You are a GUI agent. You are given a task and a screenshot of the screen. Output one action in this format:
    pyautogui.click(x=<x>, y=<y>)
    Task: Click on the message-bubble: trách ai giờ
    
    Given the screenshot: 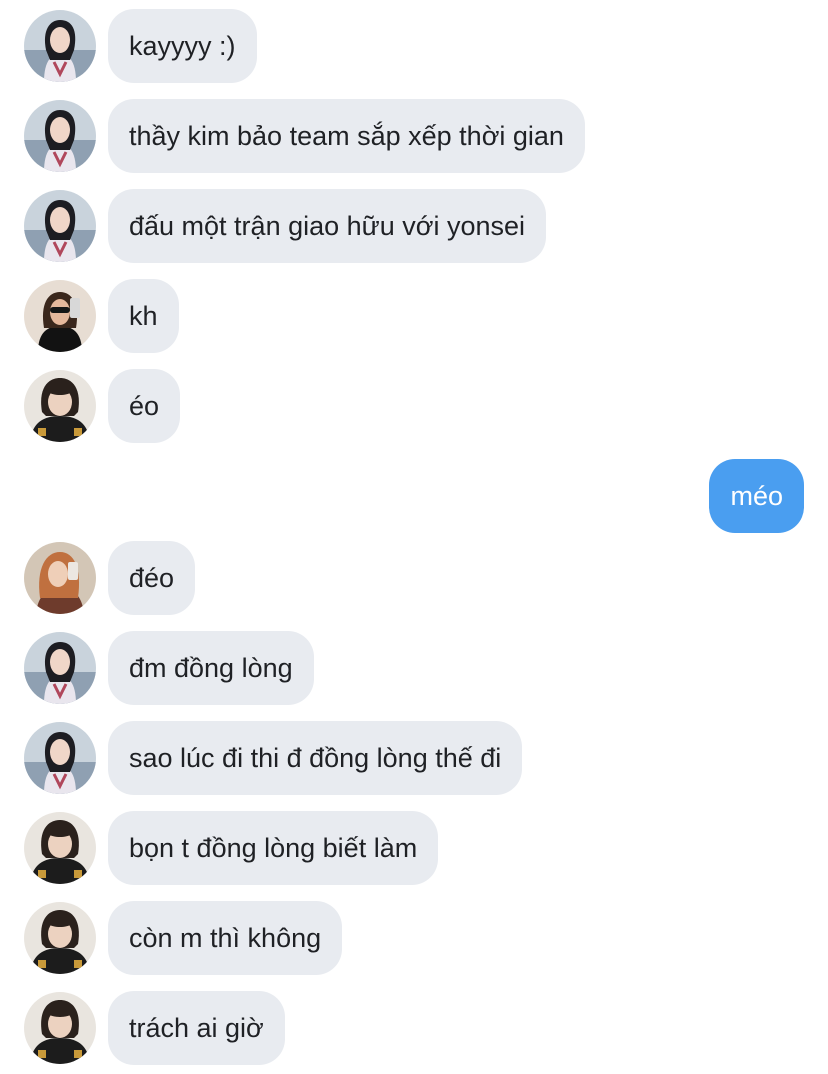 What is the action you would take?
    pyautogui.click(x=196, y=1028)
    